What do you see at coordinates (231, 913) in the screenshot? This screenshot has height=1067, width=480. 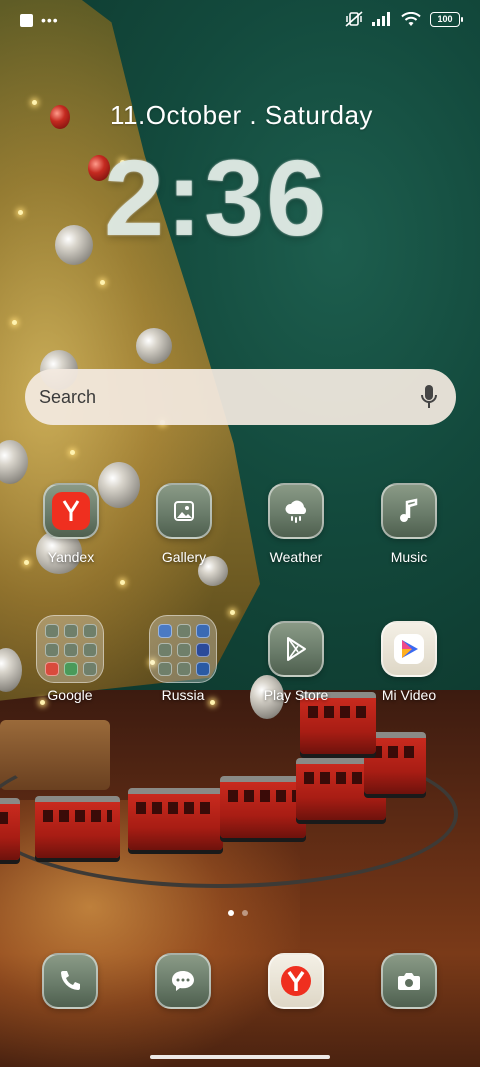 I see `page-dot-active` at bounding box center [231, 913].